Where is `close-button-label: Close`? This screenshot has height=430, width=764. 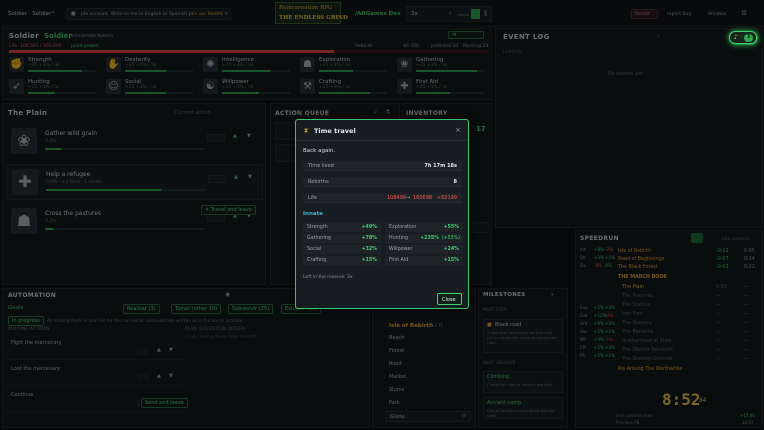
close-button-label: Close is located at coordinates (449, 300).